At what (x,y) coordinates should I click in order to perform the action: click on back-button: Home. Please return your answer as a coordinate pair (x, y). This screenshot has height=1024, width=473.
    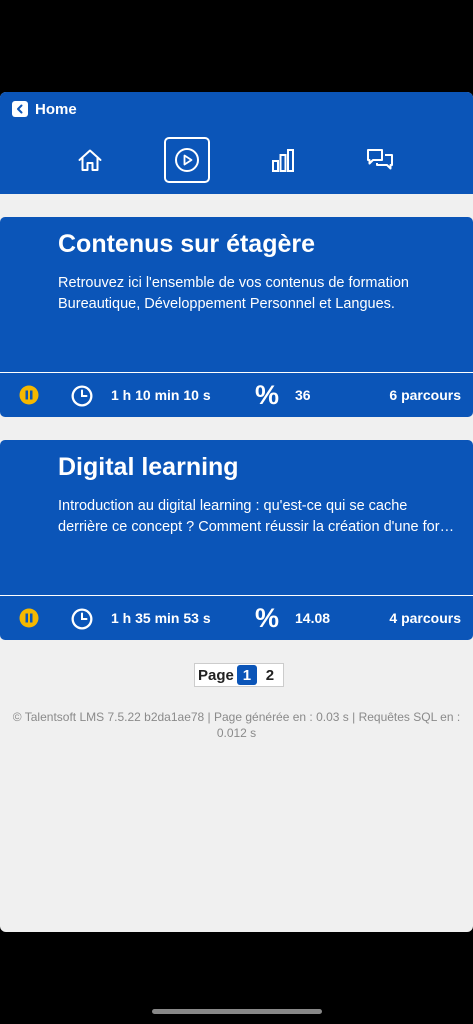
    Looking at the image, I should click on (44, 109).